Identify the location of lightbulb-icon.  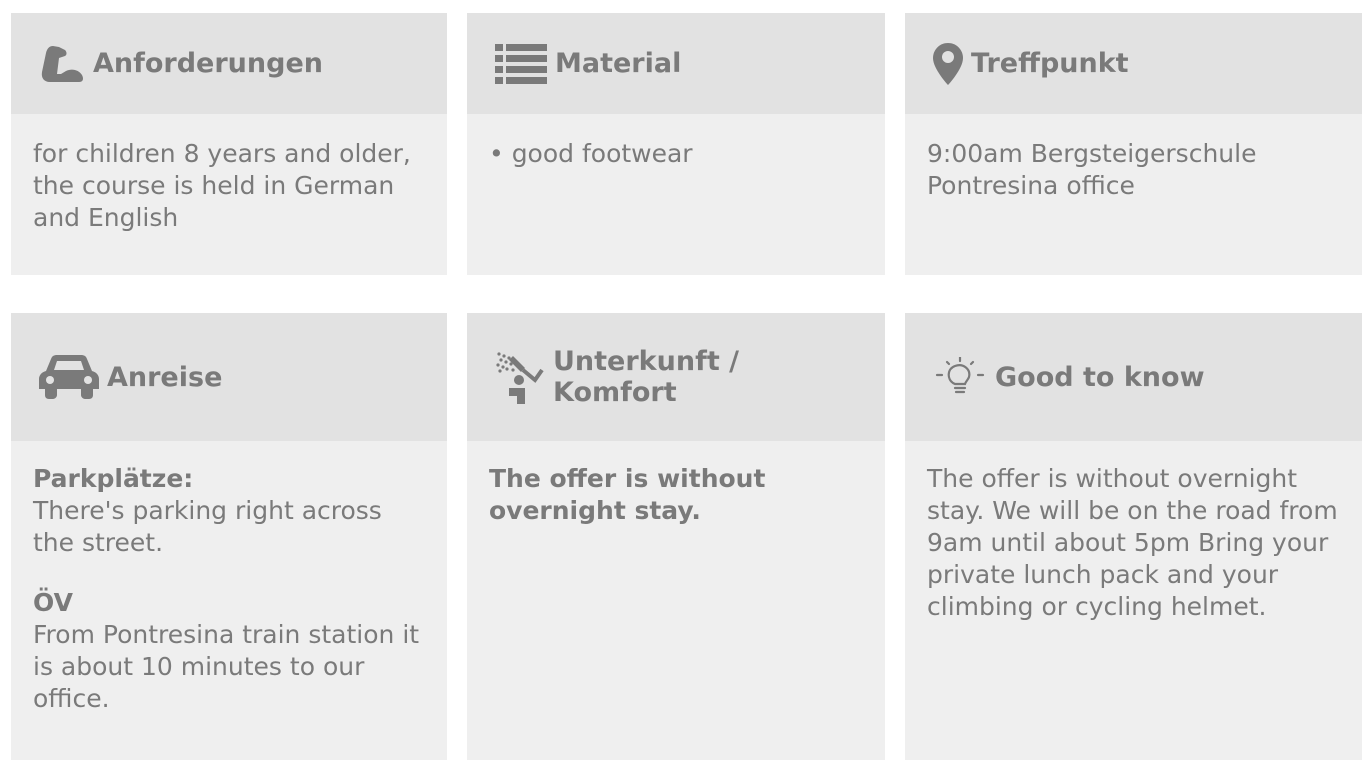
(960, 377).